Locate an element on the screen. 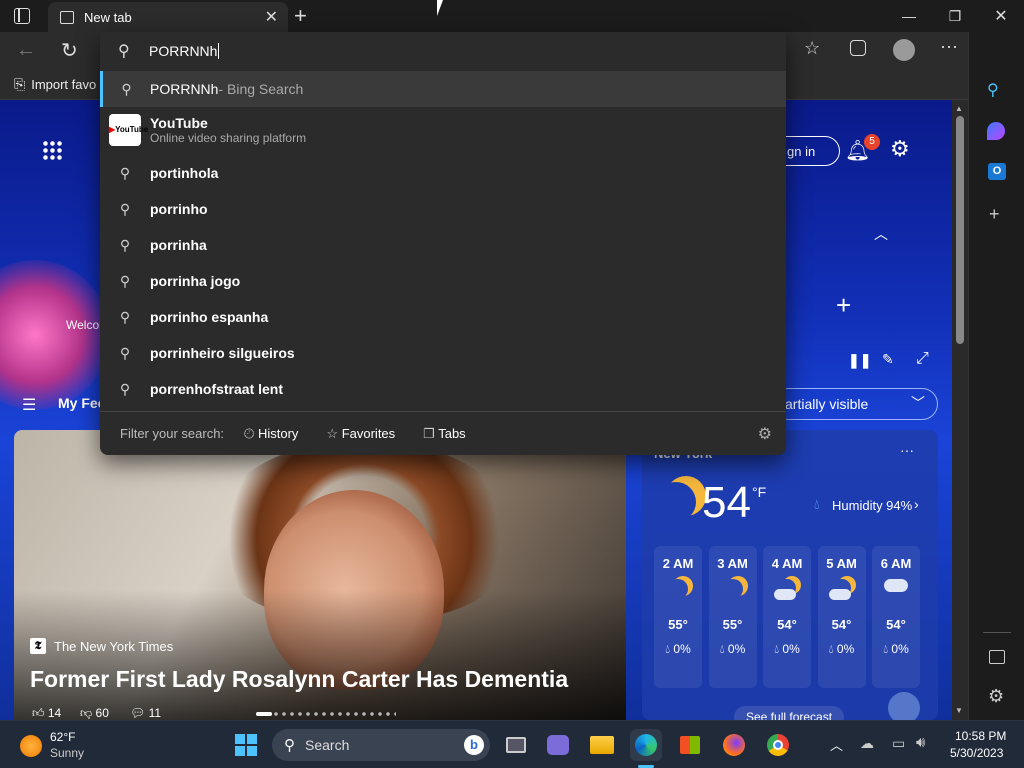  refresh-icon: ↻ is located at coordinates (69, 50).